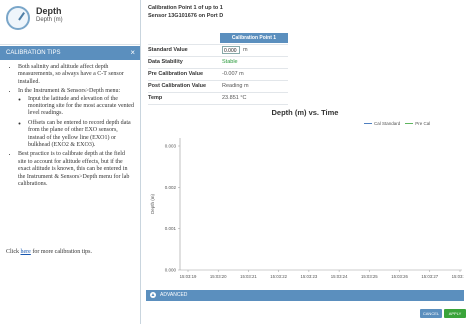 The height and width of the screenshot is (324, 466). I want to click on sensor-name: Depth, so click(49, 11).